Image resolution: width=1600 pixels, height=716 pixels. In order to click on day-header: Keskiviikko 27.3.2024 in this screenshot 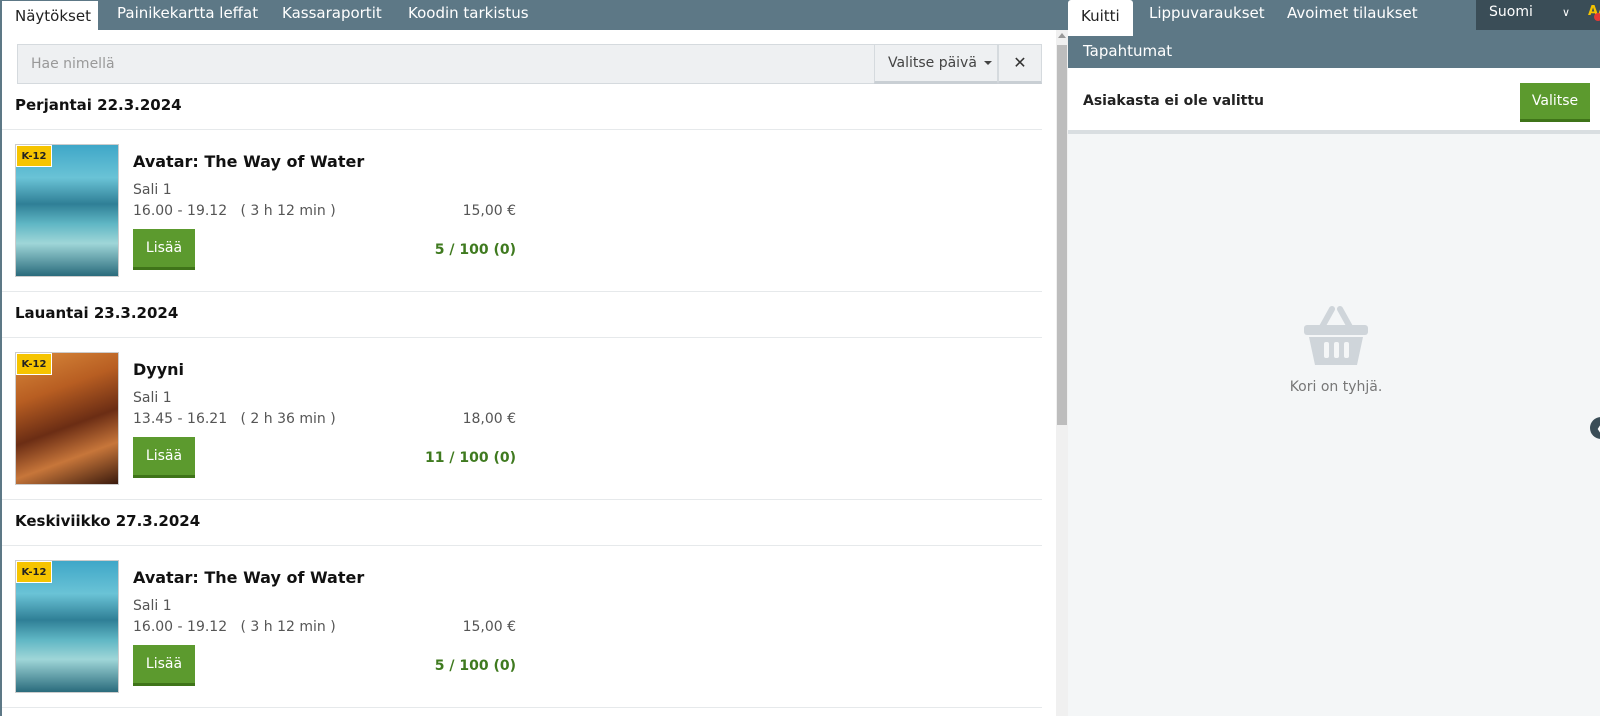, I will do `click(522, 523)`.